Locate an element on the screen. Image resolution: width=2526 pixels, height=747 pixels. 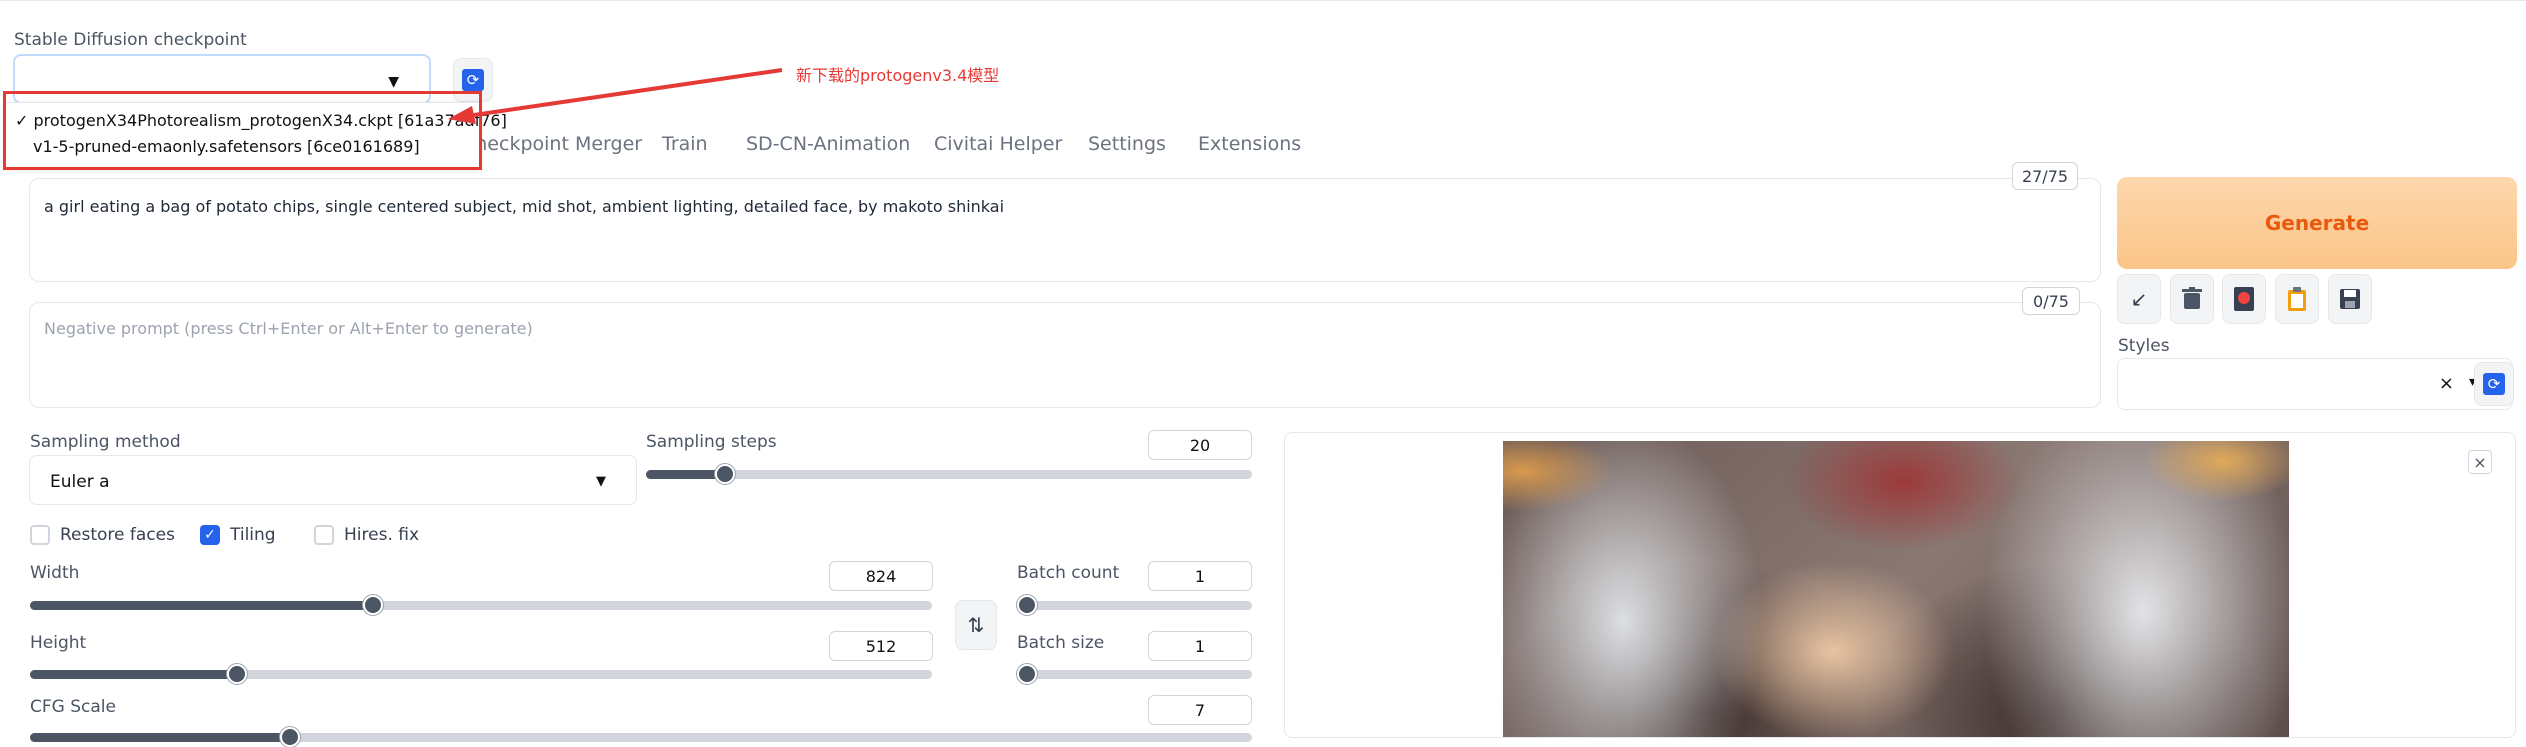
width-label: Width is located at coordinates (55, 573).